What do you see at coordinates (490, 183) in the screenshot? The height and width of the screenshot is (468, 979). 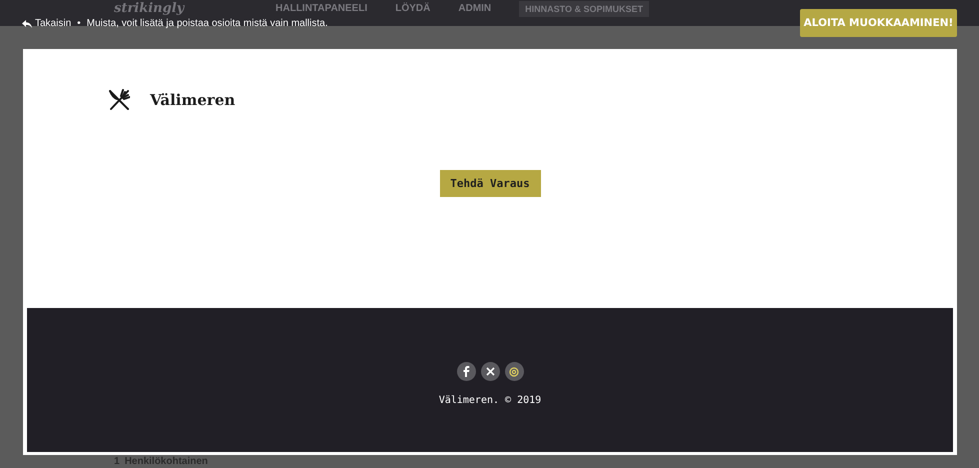 I see `reservation-button: Tehdä Varaus` at bounding box center [490, 183].